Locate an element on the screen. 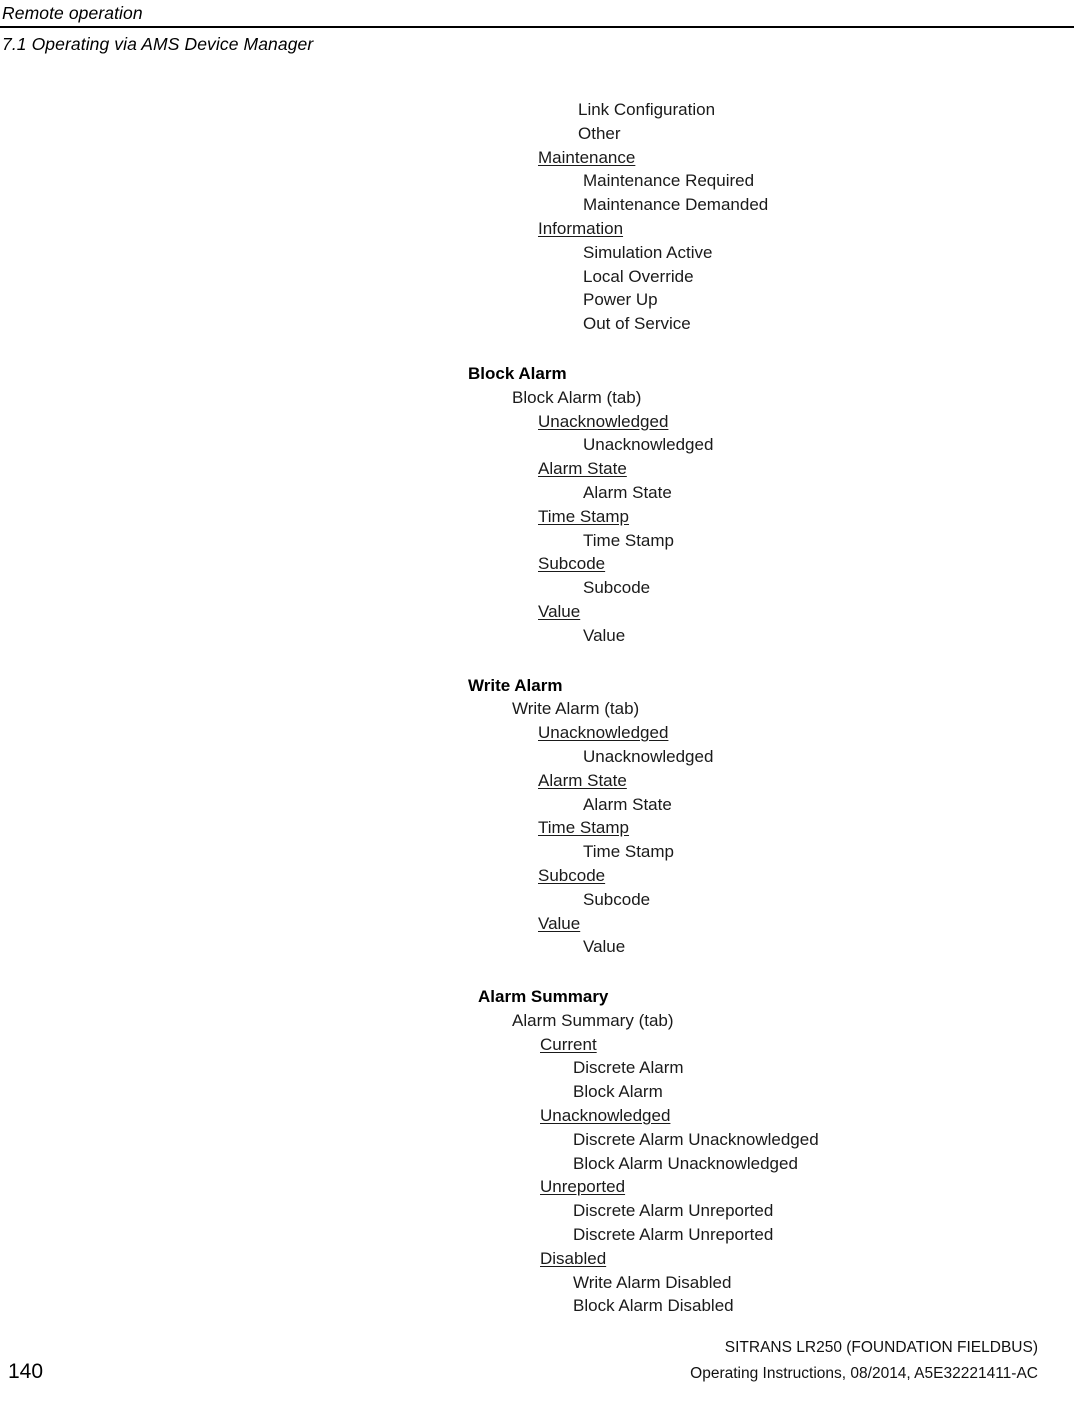 This screenshot has width=1074, height=1405. page-number: 140 is located at coordinates (26, 1371).